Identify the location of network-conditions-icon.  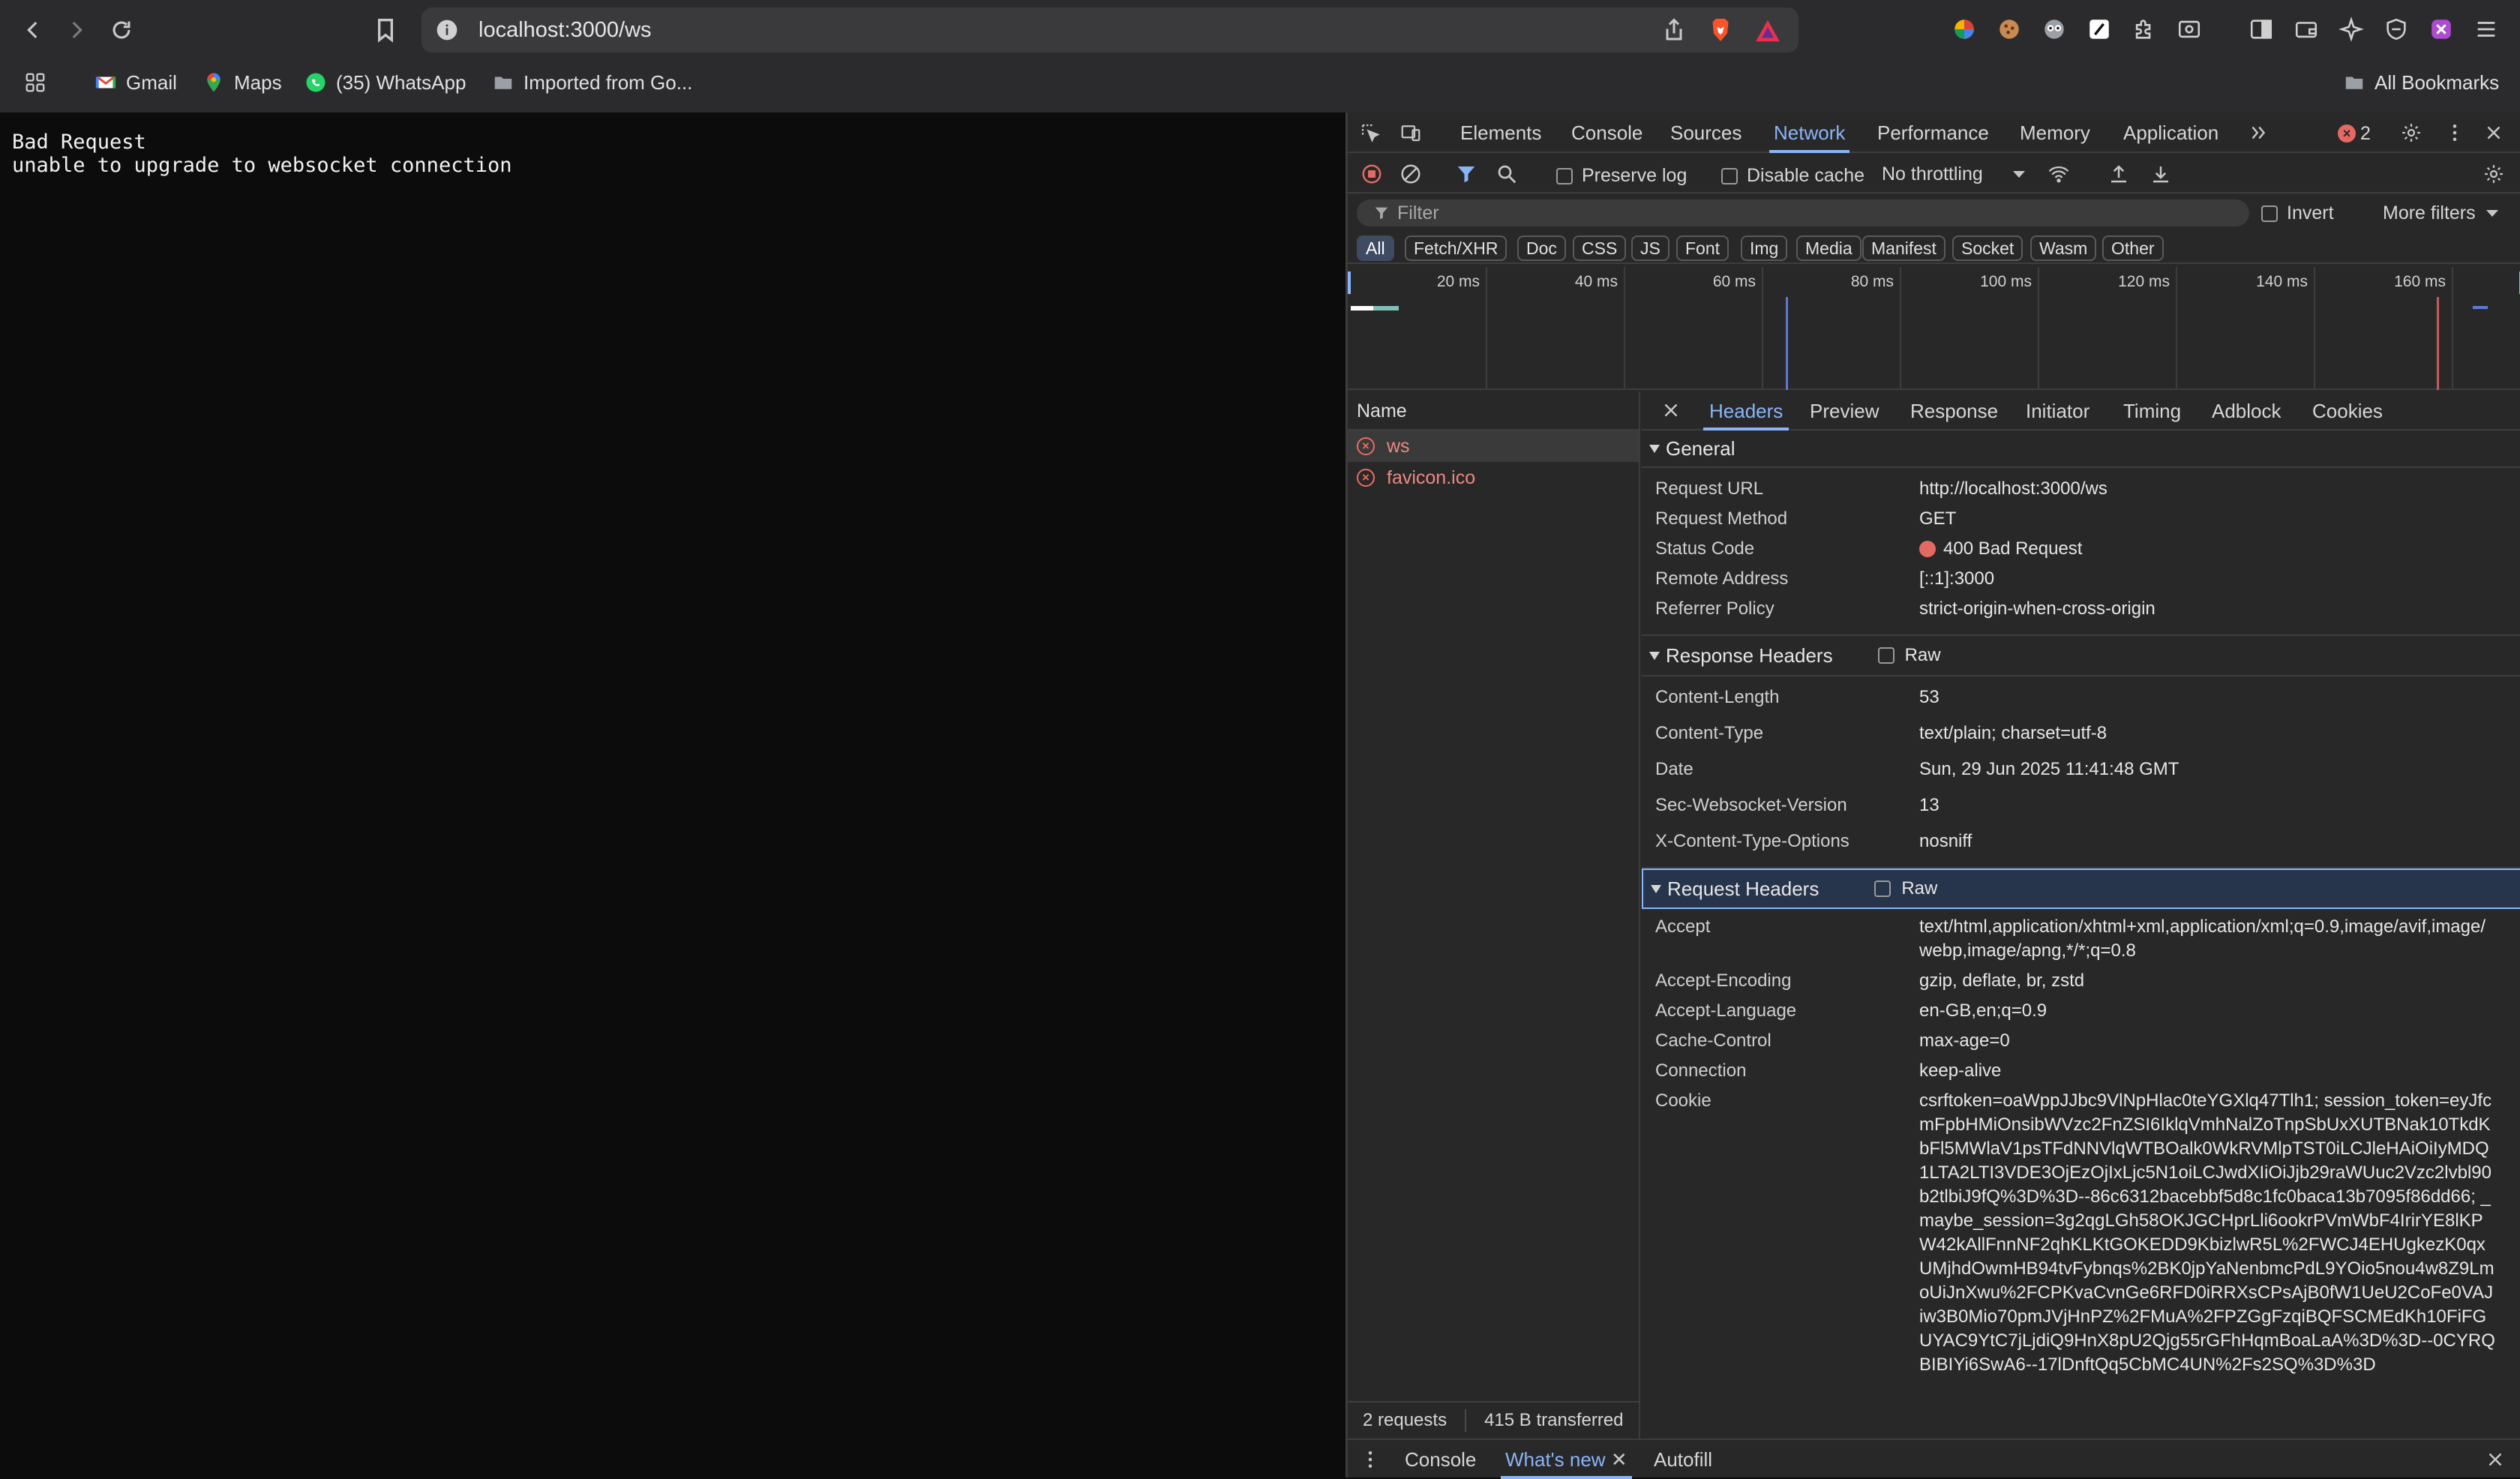
(2058, 174).